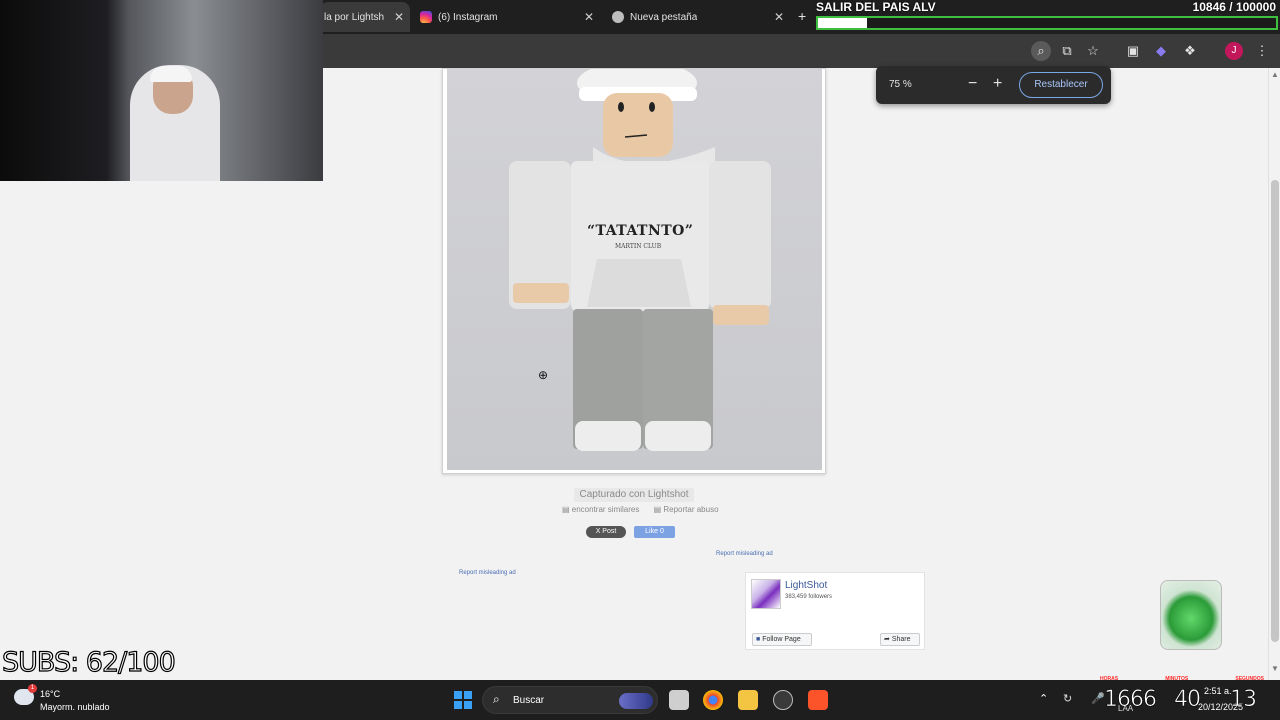 This screenshot has width=1280, height=720. Describe the element at coordinates (802, 16) in the screenshot. I see `new-tab-button: +` at that location.